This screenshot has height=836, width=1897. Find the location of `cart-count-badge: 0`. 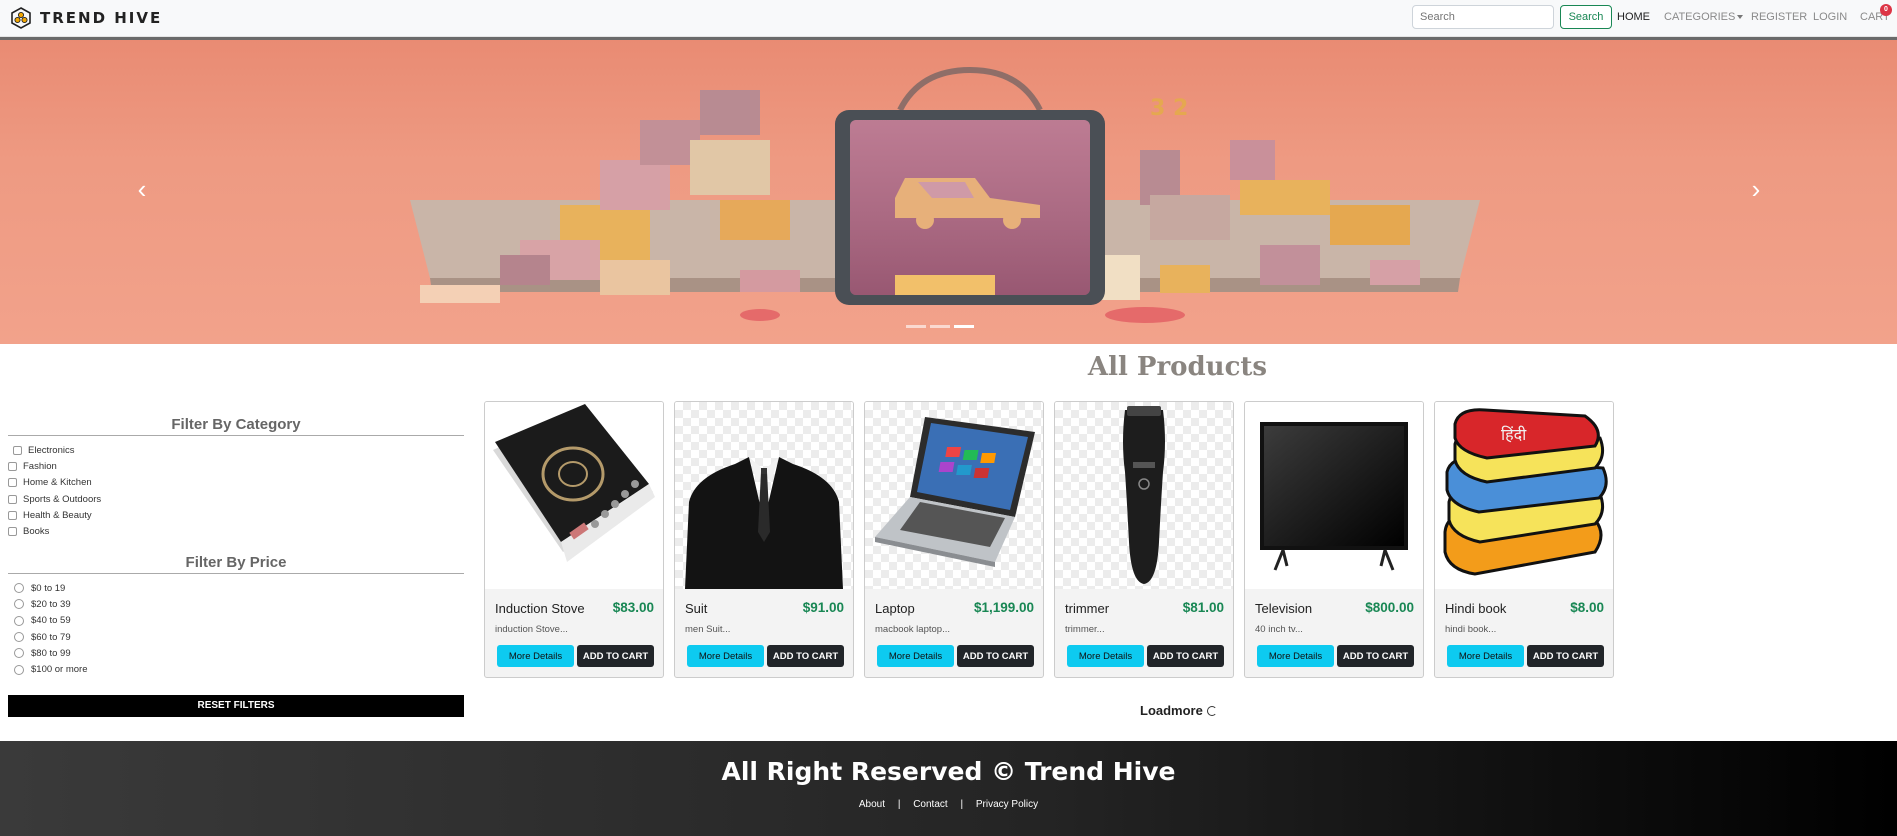

cart-count-badge: 0 is located at coordinates (1886, 10).